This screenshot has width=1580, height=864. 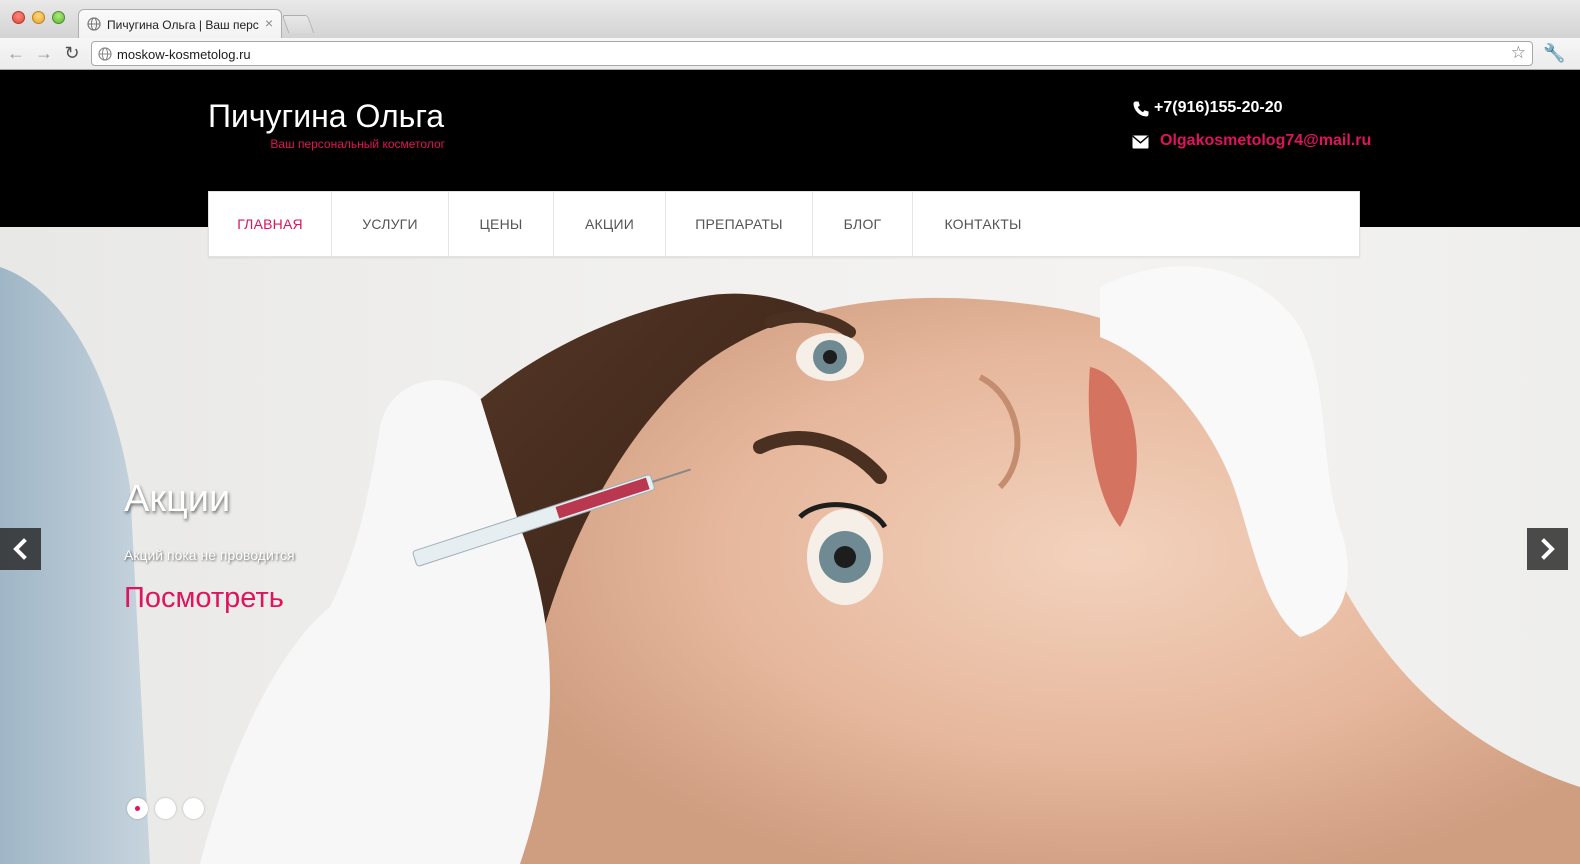 I want to click on slide-view-link: Посмотреть, so click(x=204, y=598).